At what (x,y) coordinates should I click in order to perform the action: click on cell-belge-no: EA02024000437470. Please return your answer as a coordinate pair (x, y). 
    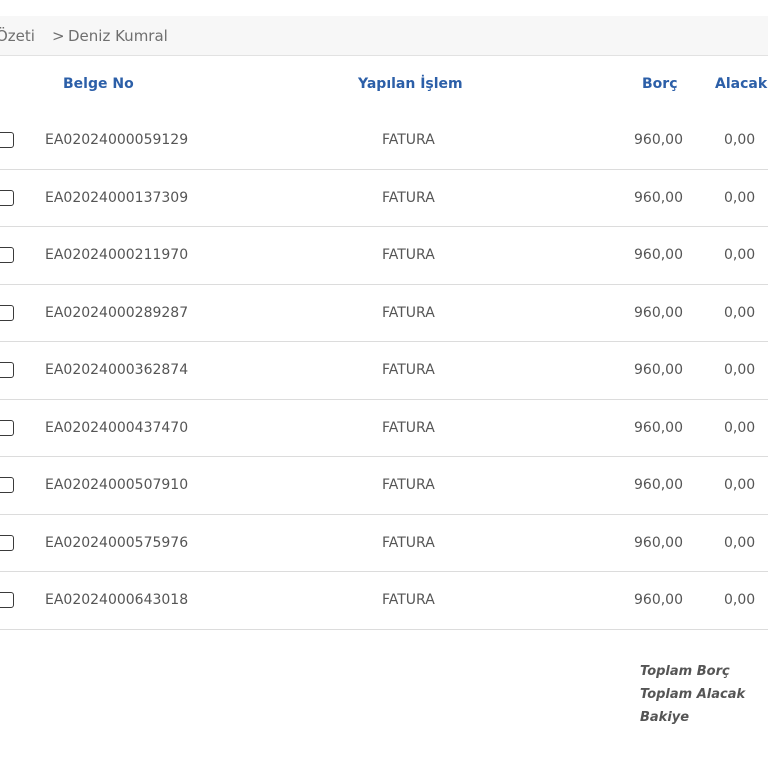
    Looking at the image, I should click on (117, 427).